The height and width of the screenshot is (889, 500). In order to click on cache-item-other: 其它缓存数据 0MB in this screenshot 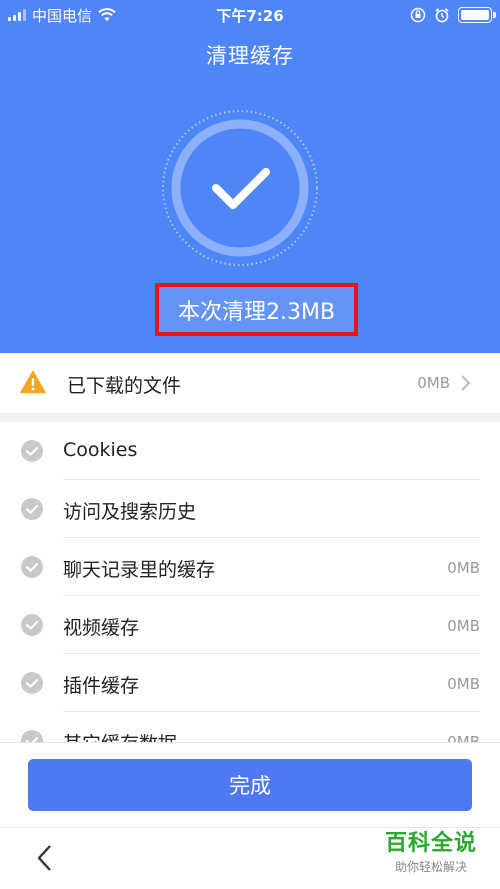, I will do `click(250, 727)`.